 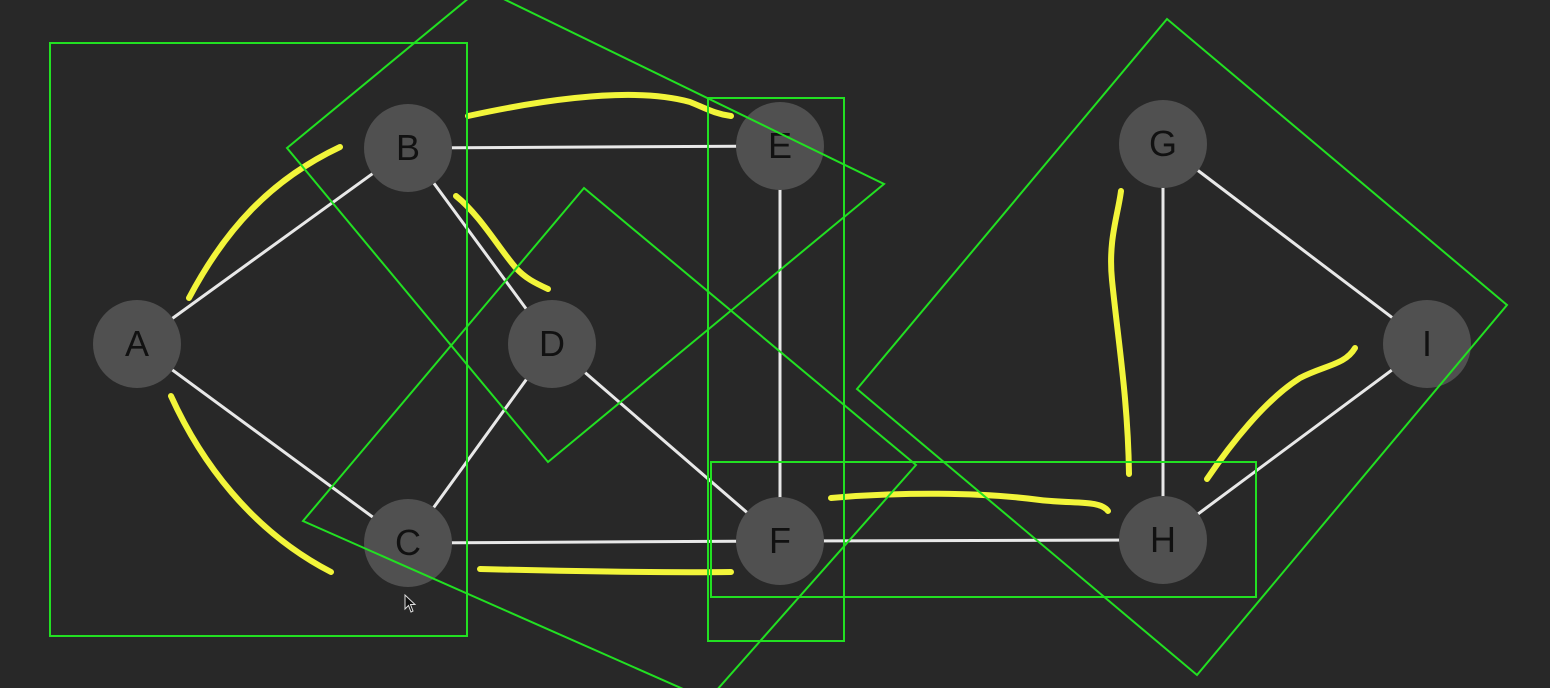 I want to click on highlight-stroke-G-H, so click(x=1120, y=332).